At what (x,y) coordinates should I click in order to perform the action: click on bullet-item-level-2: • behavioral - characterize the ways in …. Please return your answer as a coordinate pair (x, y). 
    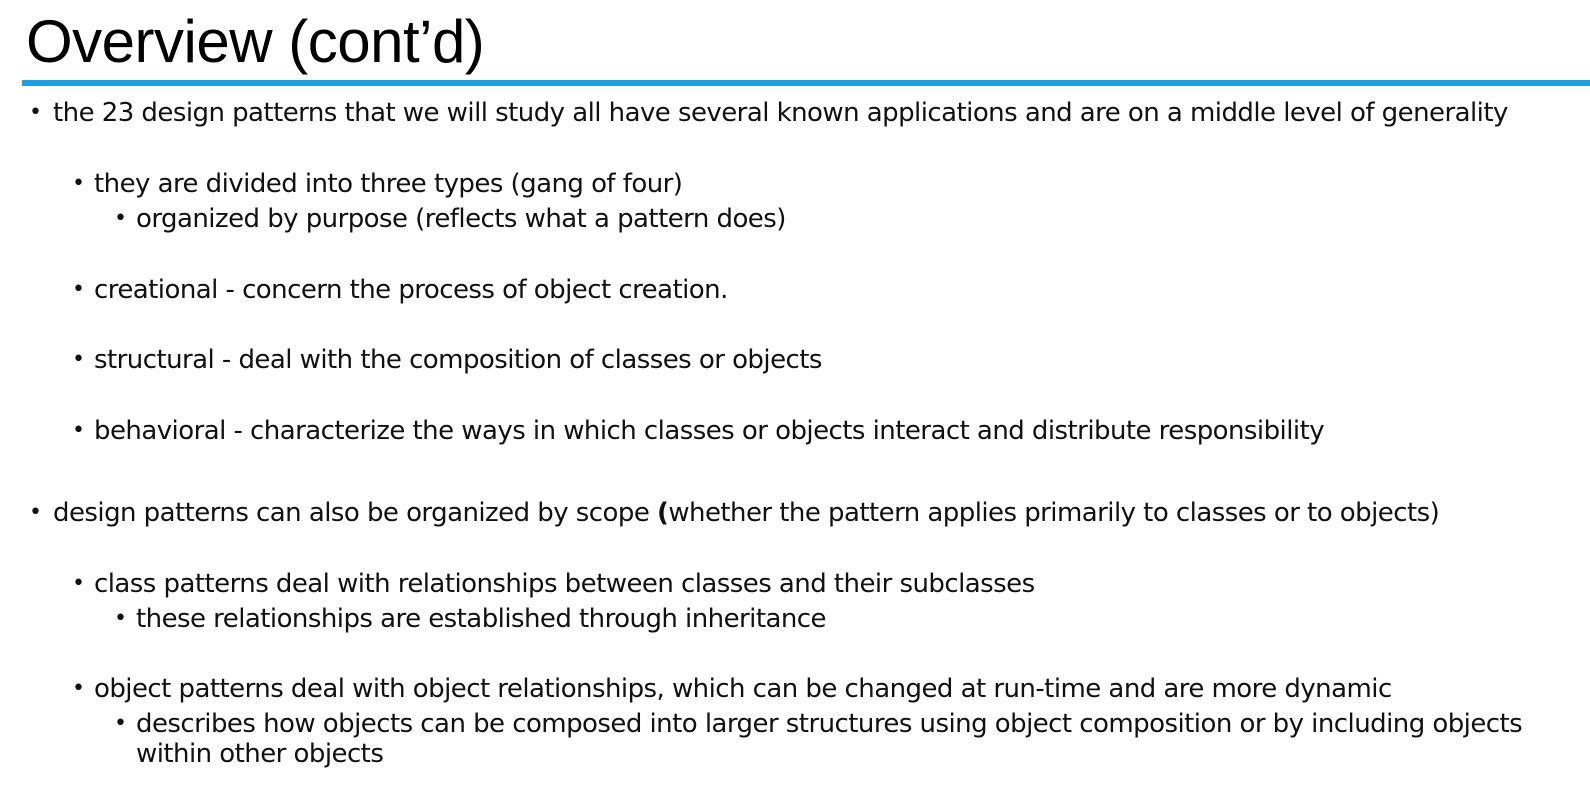
    Looking at the image, I should click on (698, 431).